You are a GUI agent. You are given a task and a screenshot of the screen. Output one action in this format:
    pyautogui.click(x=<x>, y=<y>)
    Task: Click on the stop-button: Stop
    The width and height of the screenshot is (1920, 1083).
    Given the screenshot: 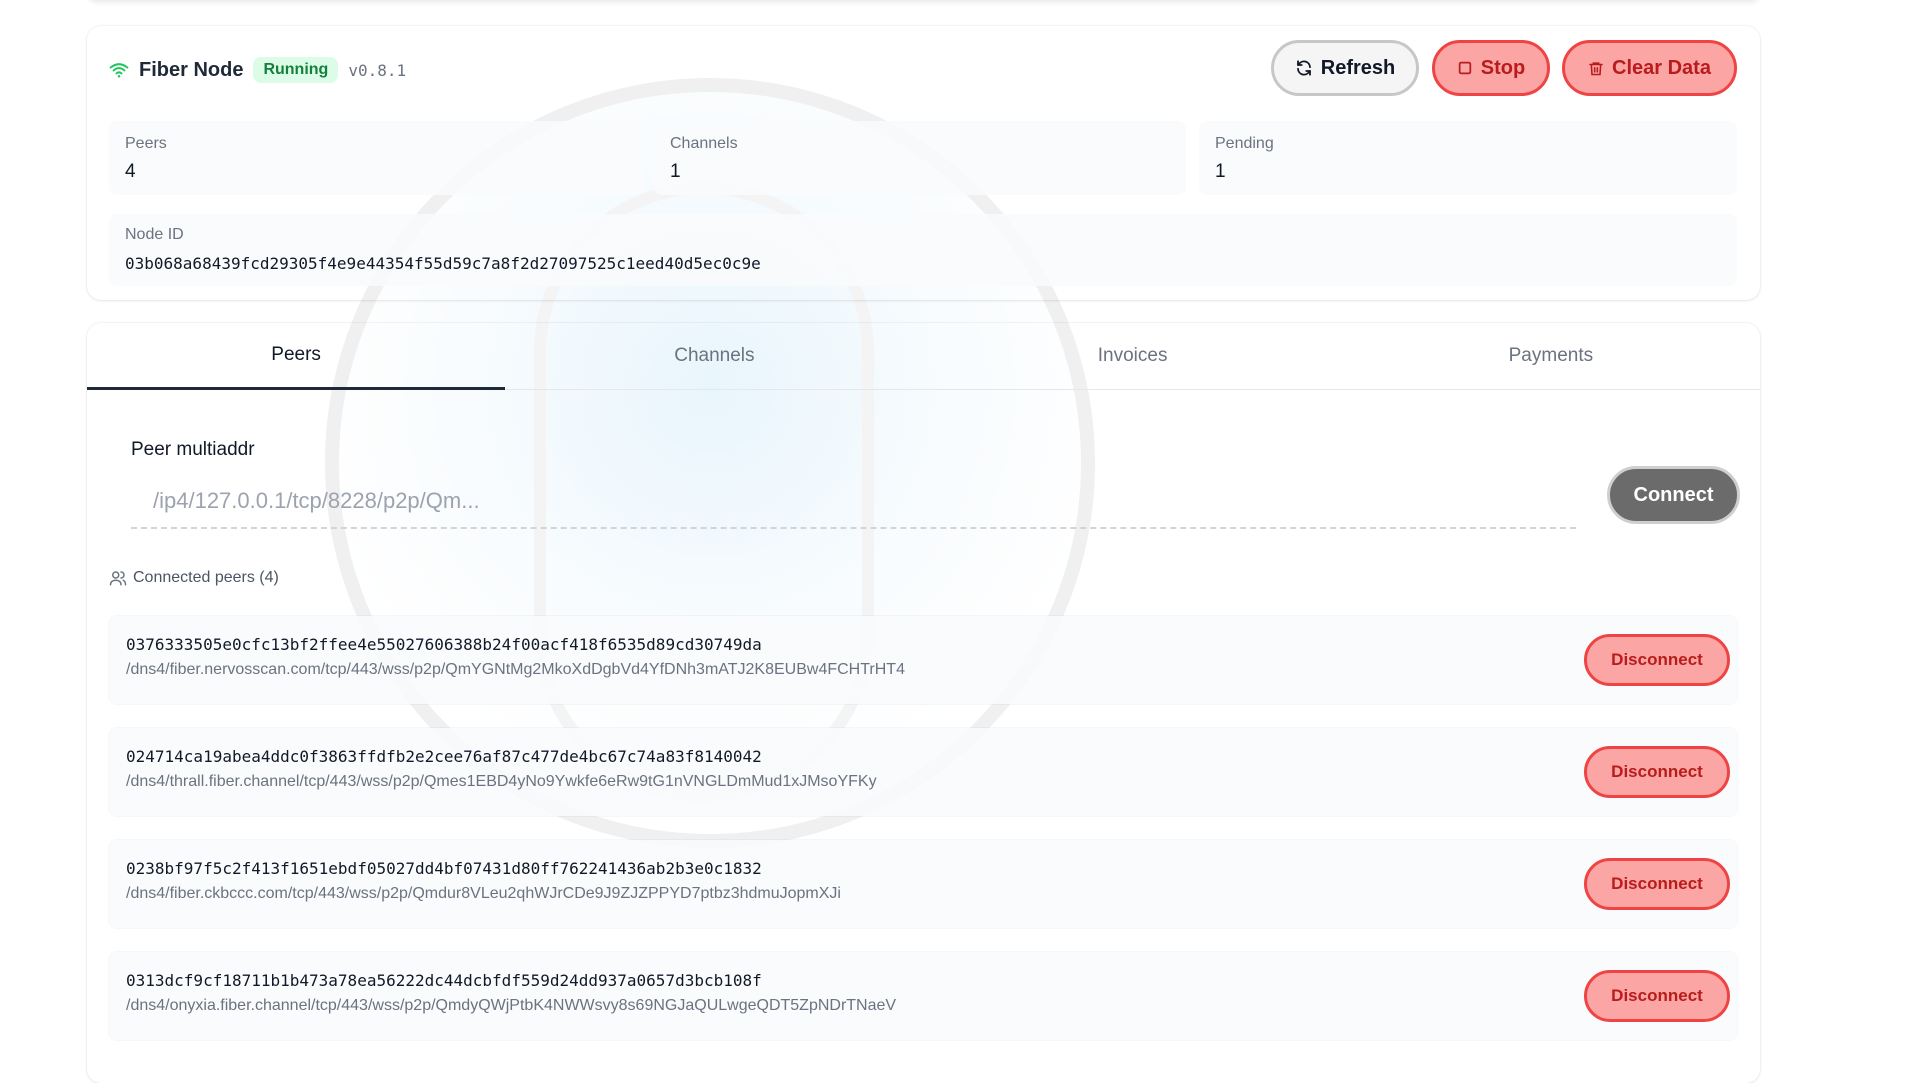 What is the action you would take?
    pyautogui.click(x=1491, y=68)
    